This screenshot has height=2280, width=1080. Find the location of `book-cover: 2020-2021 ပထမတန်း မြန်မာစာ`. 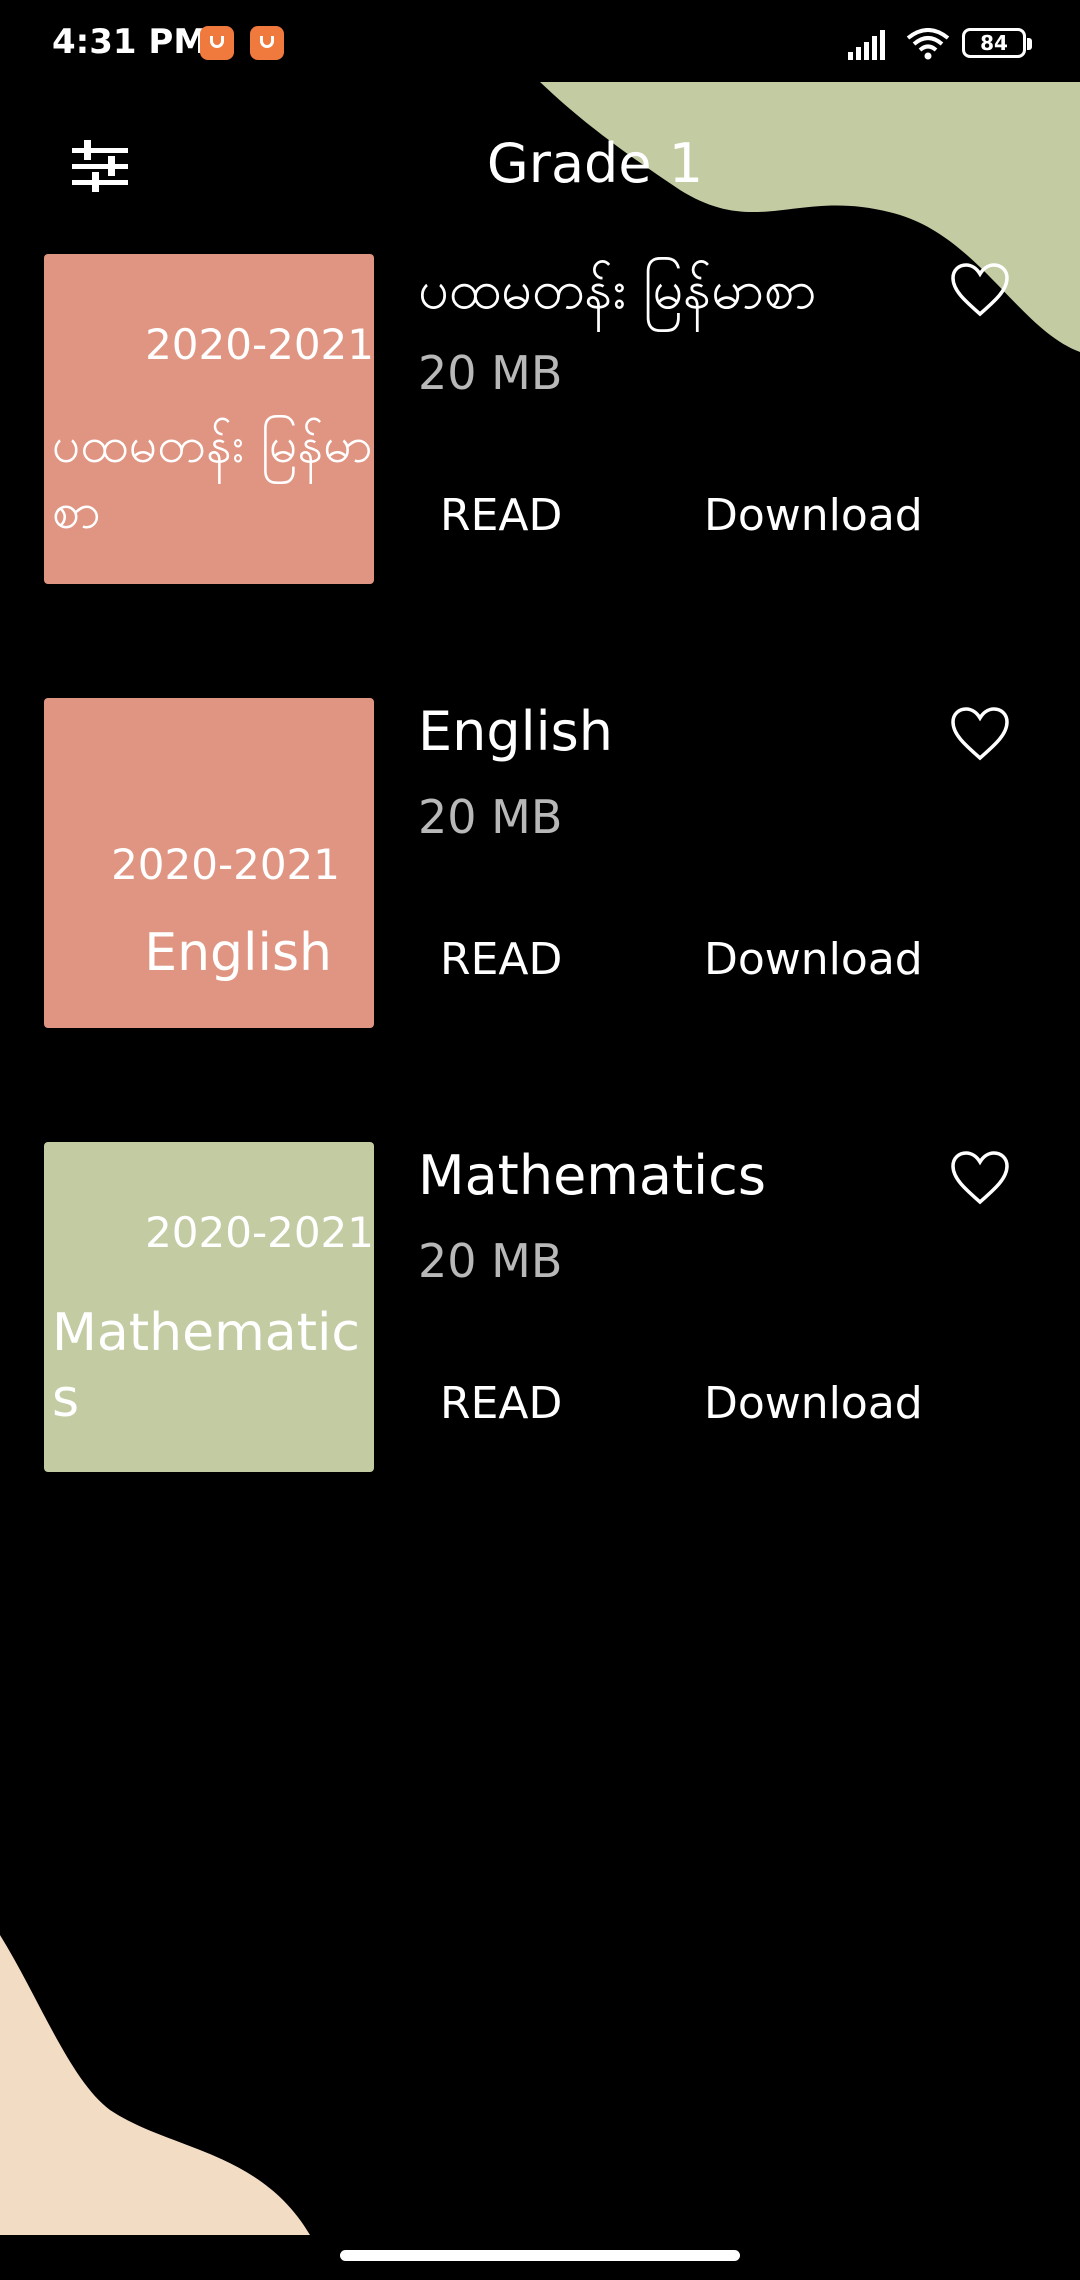

book-cover: 2020-2021 ပထမတန်း မြန်မာစာ is located at coordinates (209, 419).